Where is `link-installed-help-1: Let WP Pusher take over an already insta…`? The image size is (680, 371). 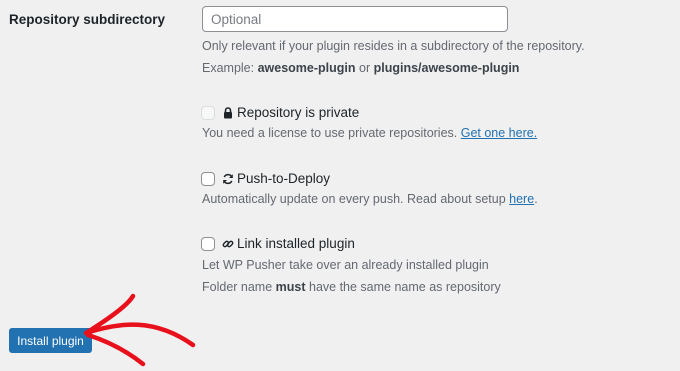
link-installed-help-1: Let WP Pusher take over an already insta… is located at coordinates (345, 265).